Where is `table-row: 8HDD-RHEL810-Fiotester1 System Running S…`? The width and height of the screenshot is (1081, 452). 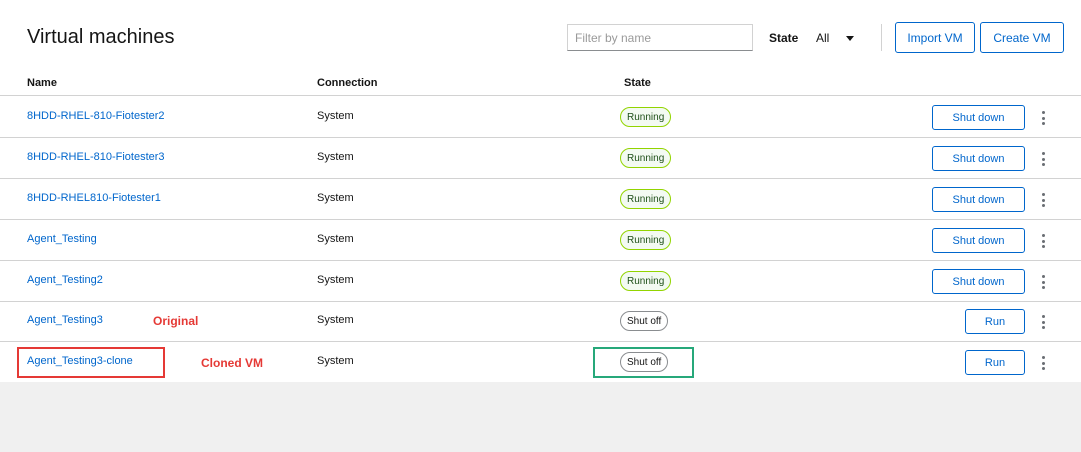 table-row: 8HDD-RHEL810-Fiotester1 System Running S… is located at coordinates (540, 199).